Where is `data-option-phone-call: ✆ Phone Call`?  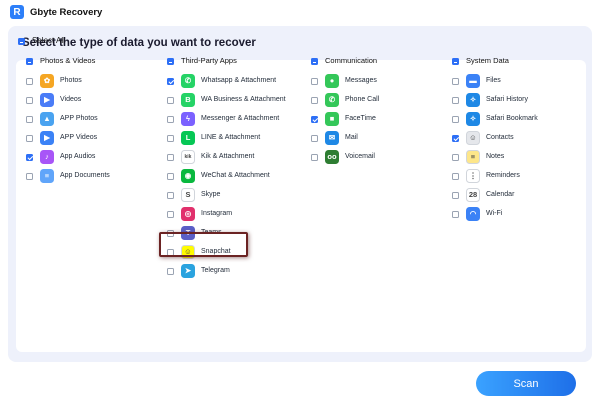
data-option-phone-call: ✆ Phone Call is located at coordinates (380, 100).